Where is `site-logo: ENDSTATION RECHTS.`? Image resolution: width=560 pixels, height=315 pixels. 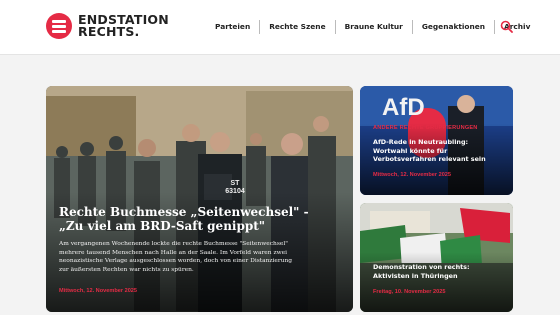
site-logo: ENDSTATION RECHTS. is located at coordinates (107, 26).